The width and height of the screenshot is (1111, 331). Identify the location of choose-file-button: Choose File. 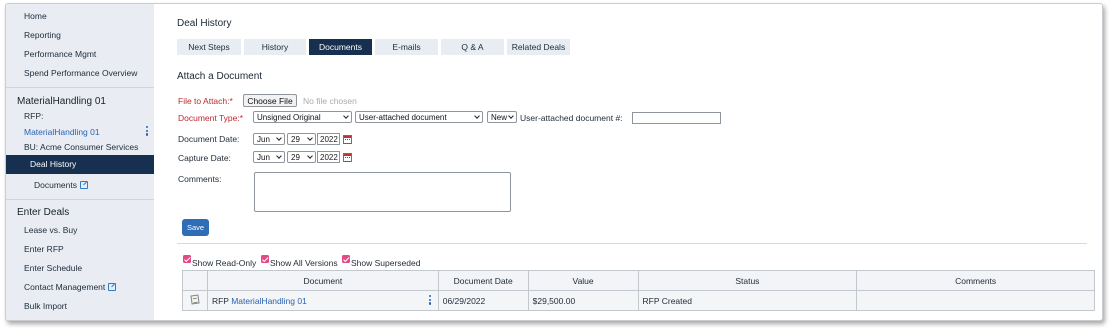
(270, 100).